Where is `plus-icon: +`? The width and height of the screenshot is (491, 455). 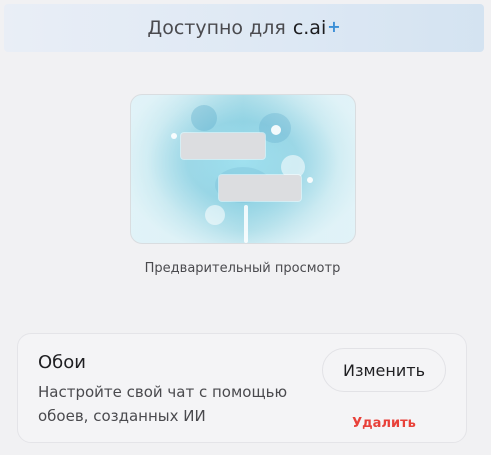 plus-icon: + is located at coordinates (334, 26).